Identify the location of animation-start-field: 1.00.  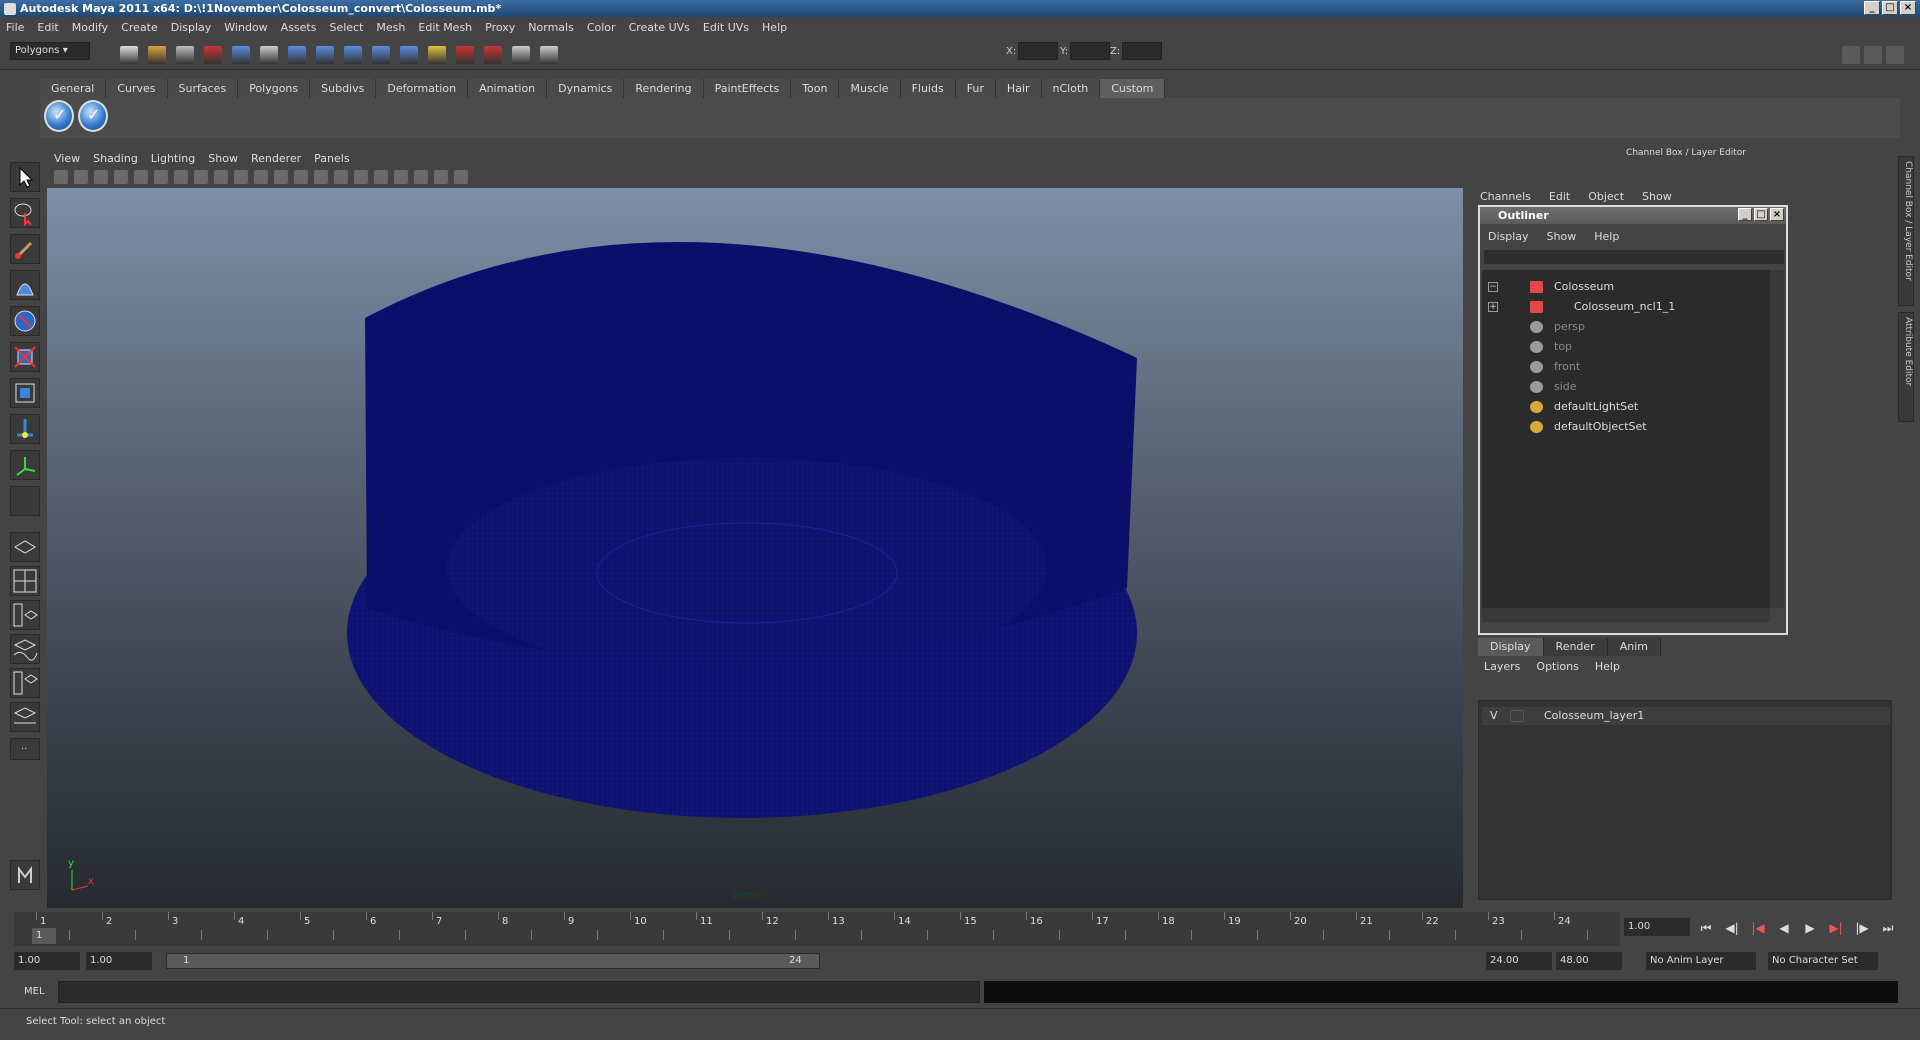
(47, 961).